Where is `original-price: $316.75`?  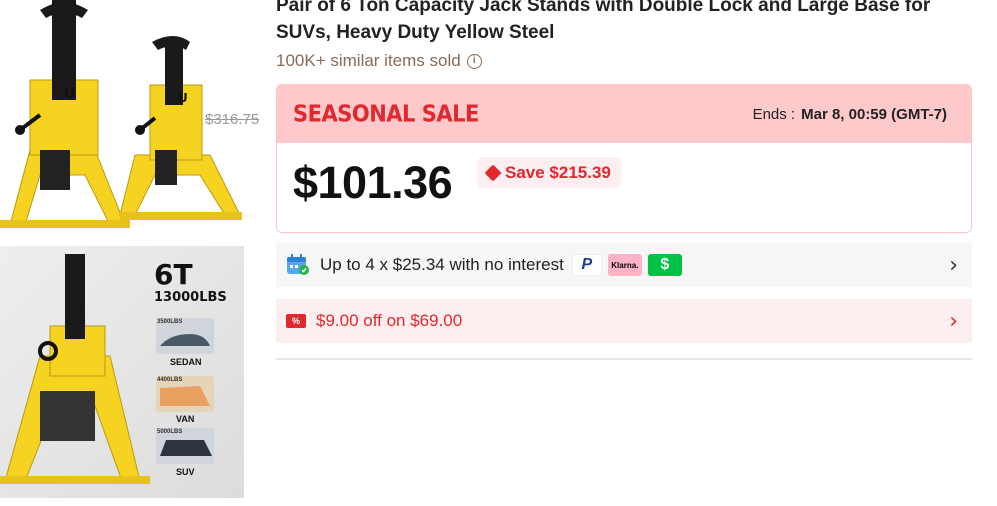 original-price: $316.75 is located at coordinates (232, 119).